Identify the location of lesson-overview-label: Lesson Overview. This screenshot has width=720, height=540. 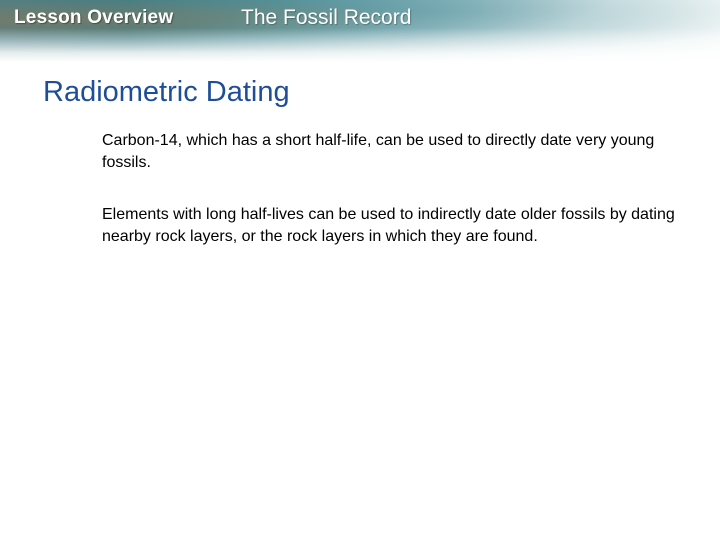
(94, 17).